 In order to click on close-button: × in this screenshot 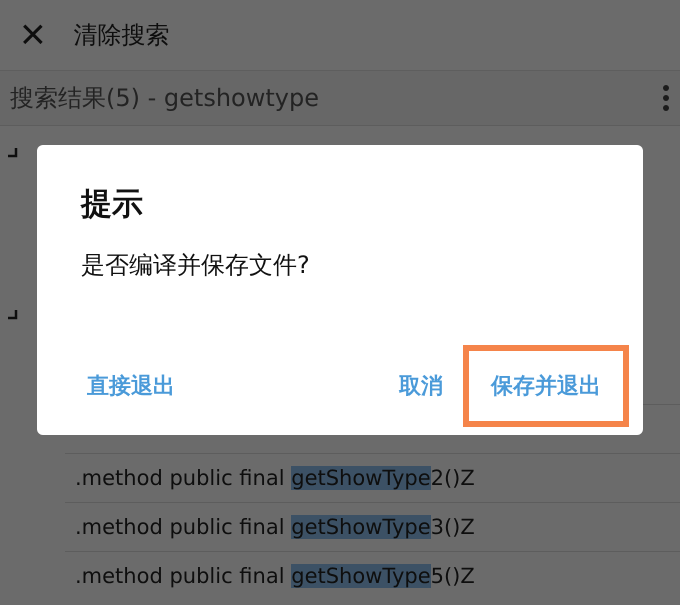, I will do `click(33, 35)`.